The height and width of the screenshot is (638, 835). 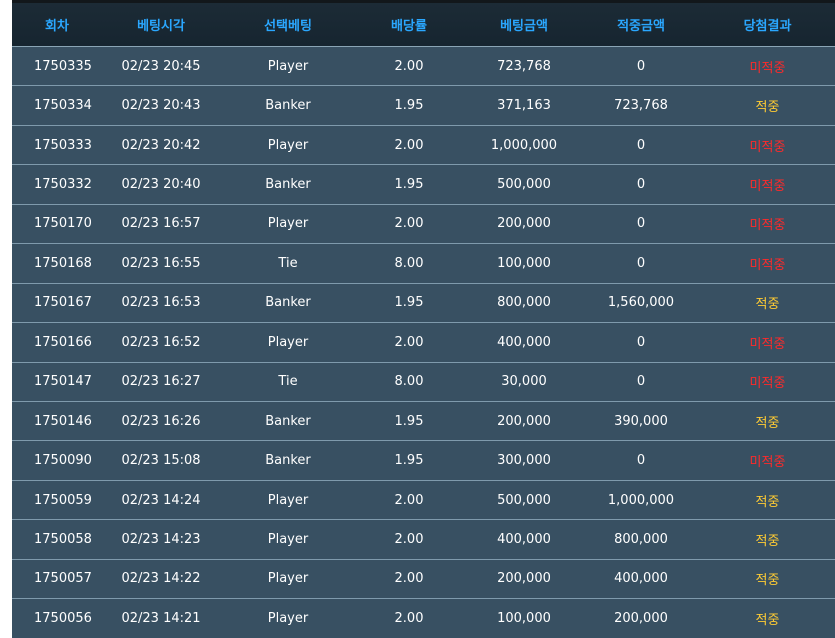 I want to click on table-row: 1750168 02/23 16:55 Tie 8.00 100,000 0 미적중, so click(x=423, y=264).